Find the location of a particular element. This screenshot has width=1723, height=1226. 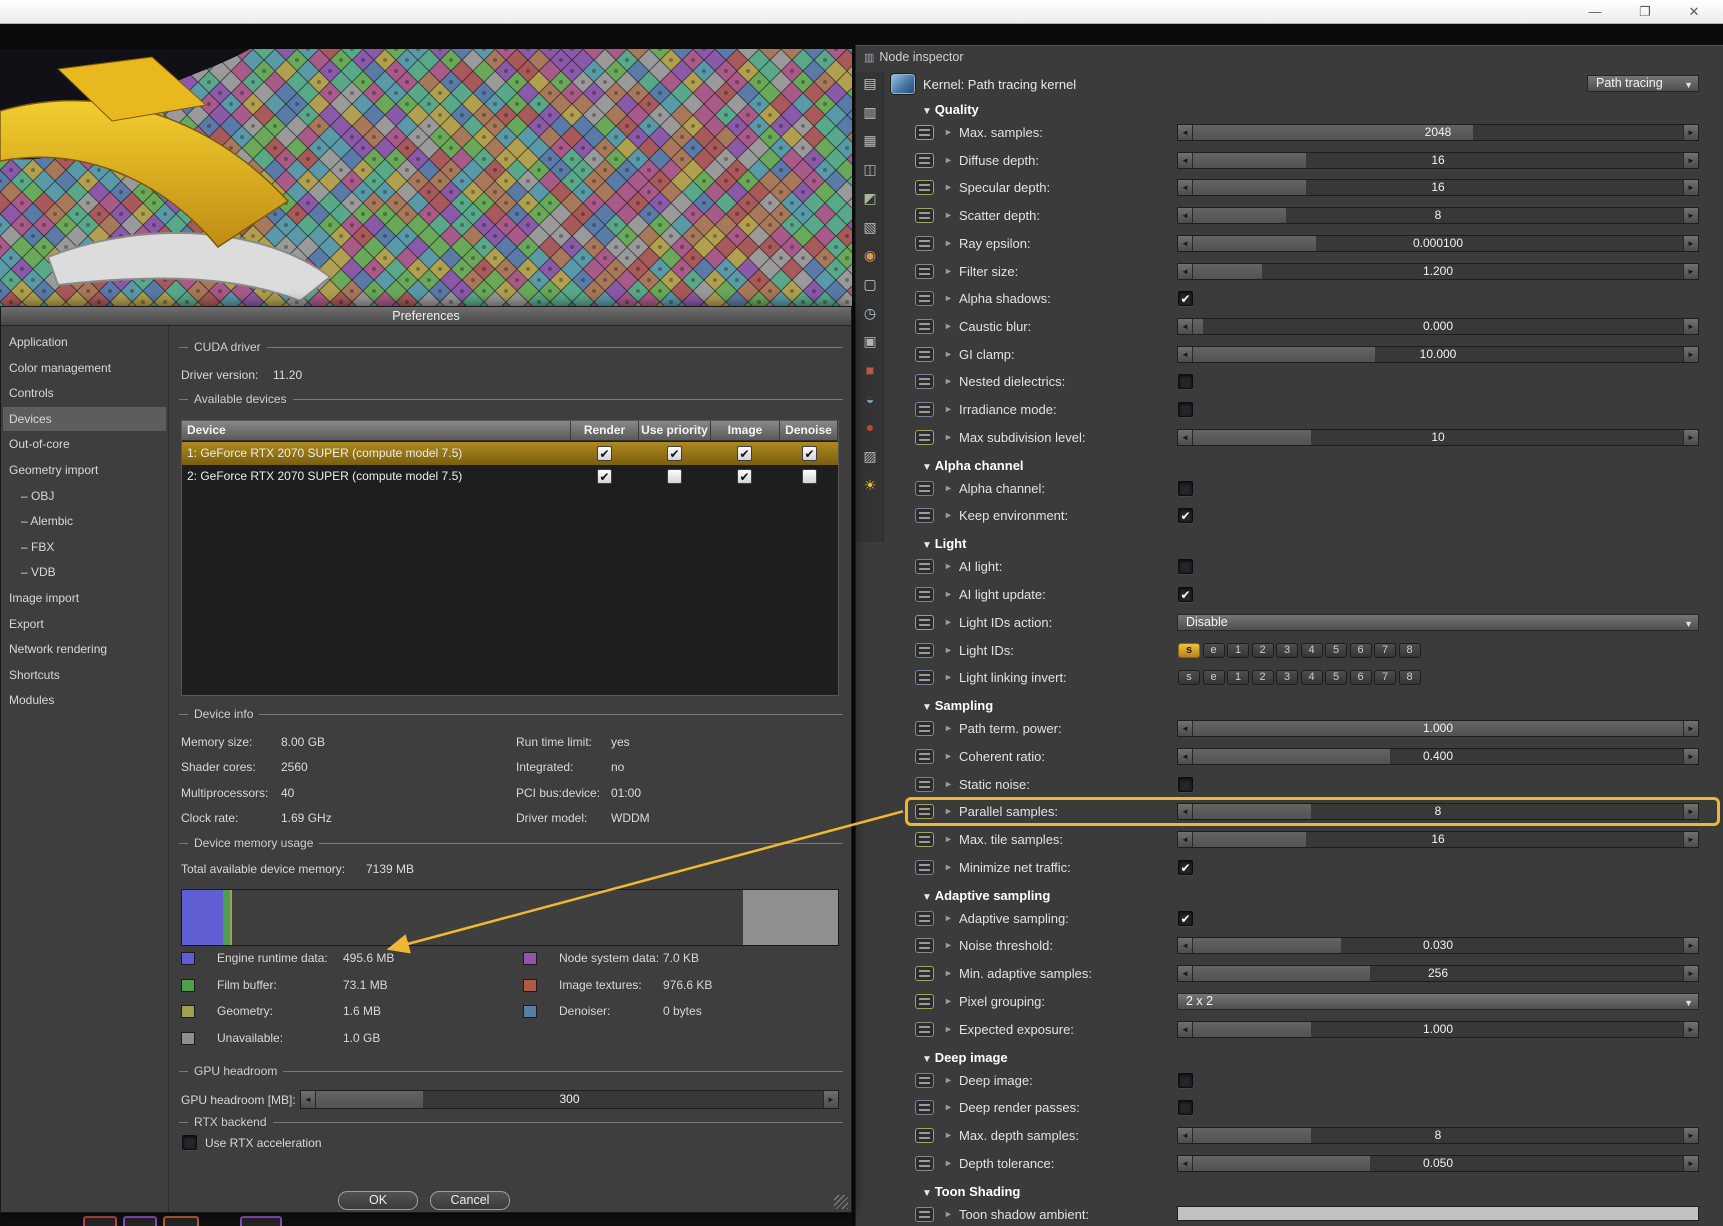

slider-path-term-power: ◄ ► 1.000 is located at coordinates (1438, 729).